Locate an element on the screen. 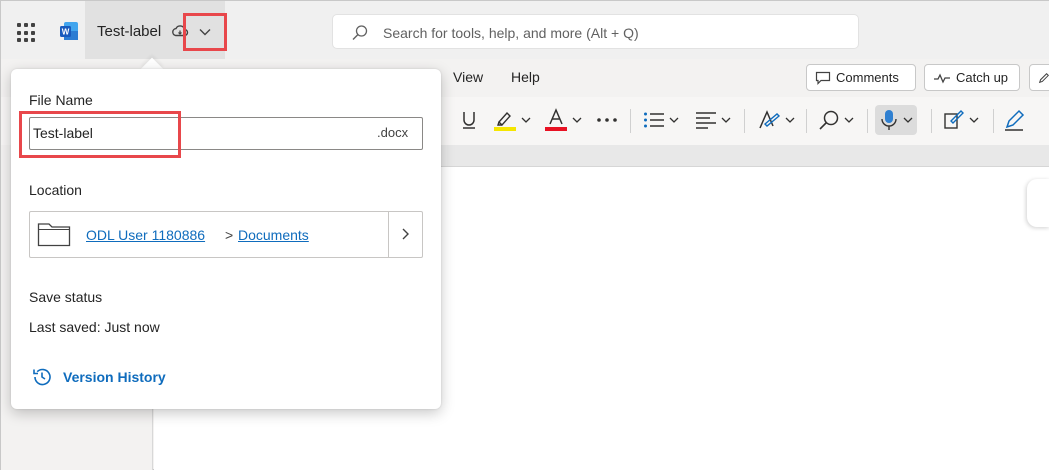 The width and height of the screenshot is (1049, 470). pen-icon is located at coordinates (1043, 77).